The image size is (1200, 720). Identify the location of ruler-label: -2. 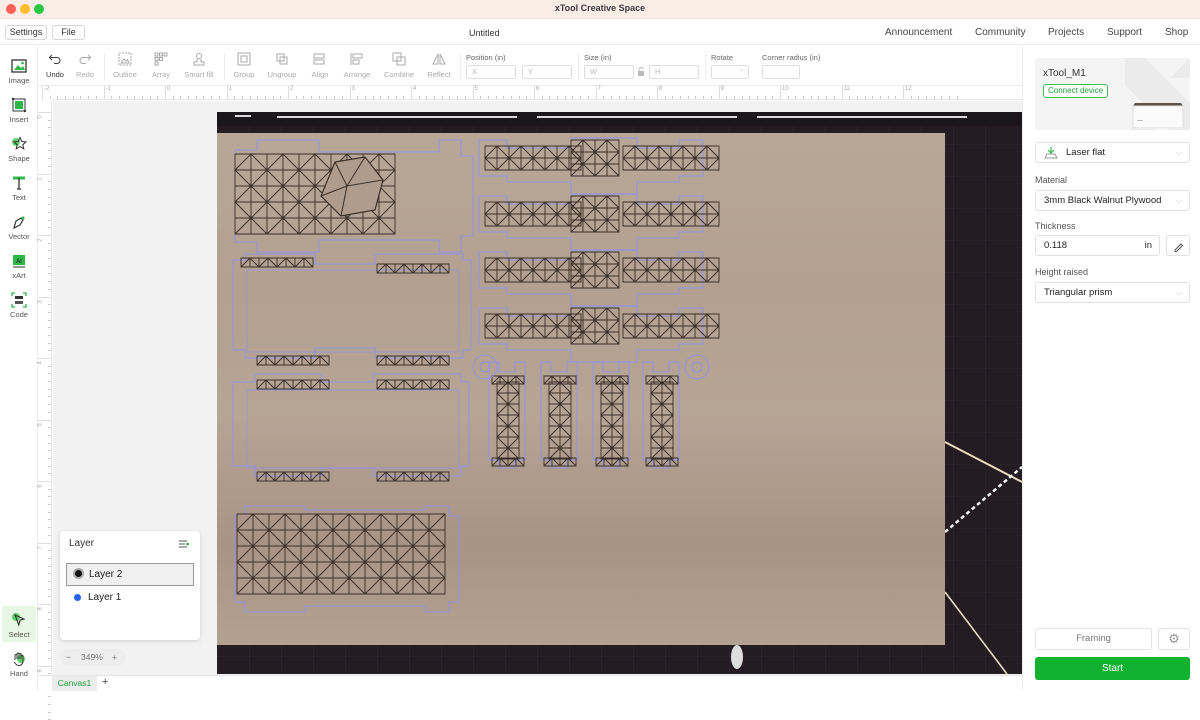
(47, 89).